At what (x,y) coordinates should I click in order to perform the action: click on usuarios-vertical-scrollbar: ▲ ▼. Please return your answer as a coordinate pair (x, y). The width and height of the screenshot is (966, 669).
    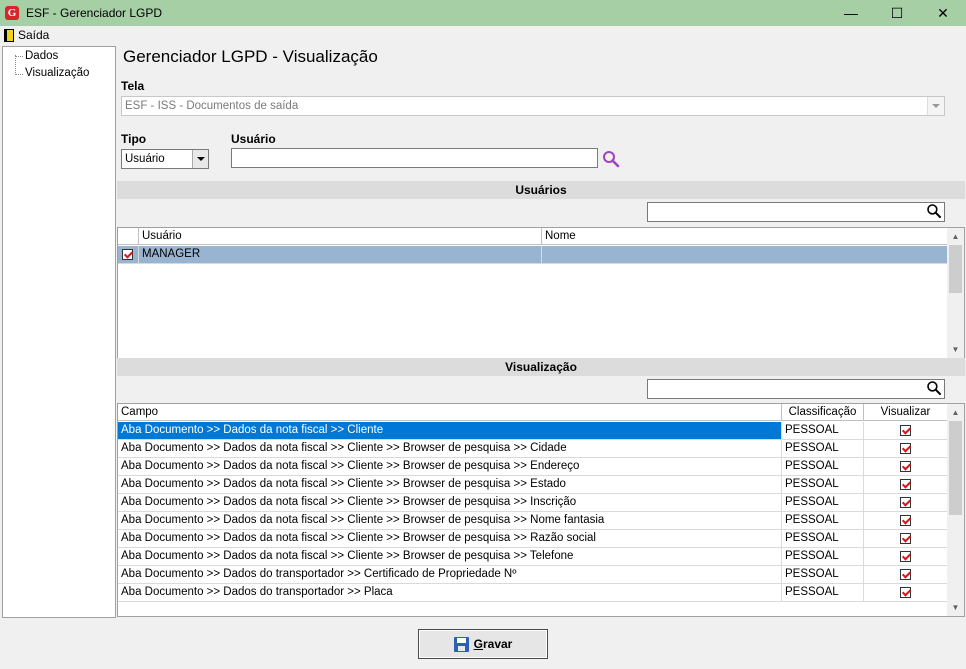
    Looking at the image, I should click on (955, 293).